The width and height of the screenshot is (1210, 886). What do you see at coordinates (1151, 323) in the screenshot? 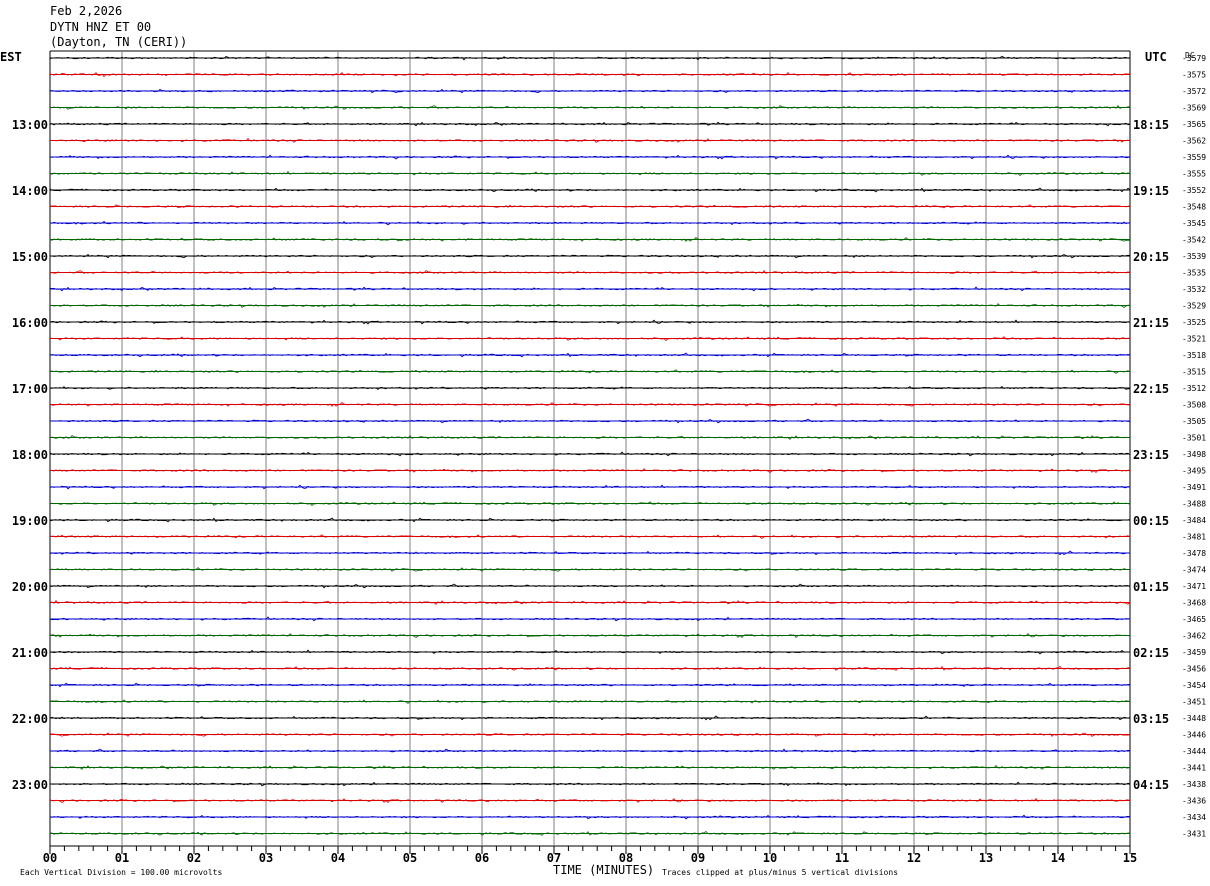
I see `right-hour-label: 21:15` at bounding box center [1151, 323].